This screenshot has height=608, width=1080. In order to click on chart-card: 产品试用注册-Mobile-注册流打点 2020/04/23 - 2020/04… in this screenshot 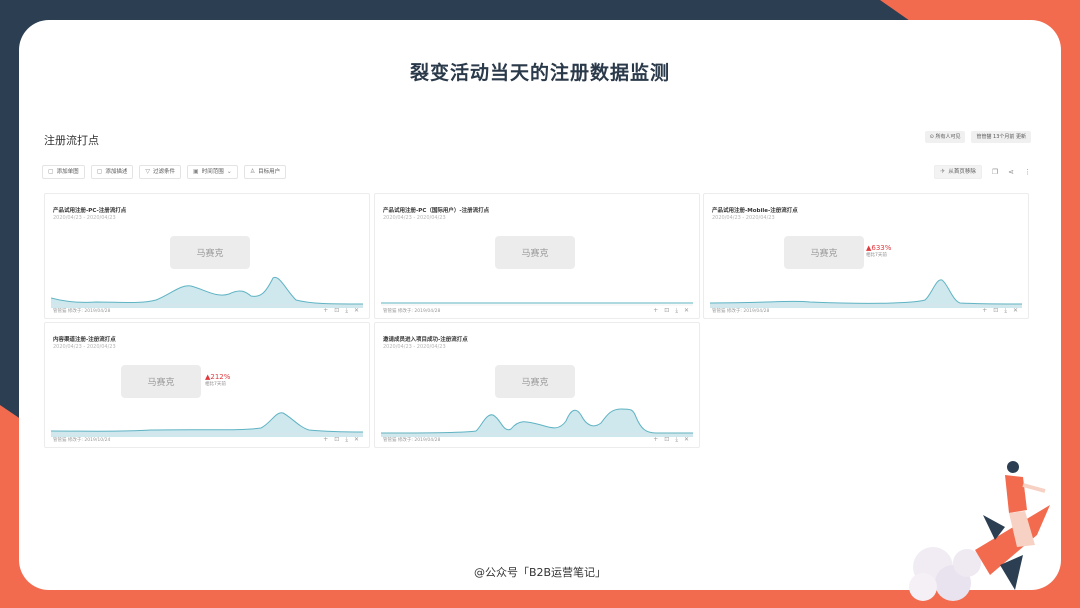, I will do `click(866, 256)`.